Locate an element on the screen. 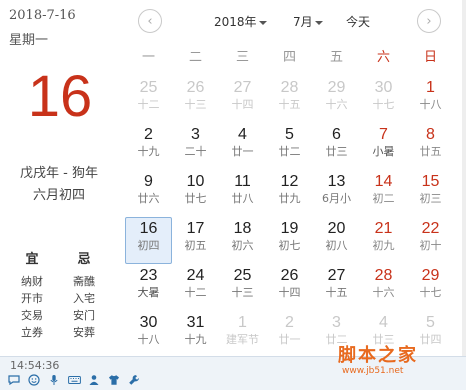 The height and width of the screenshot is (390, 466). lunar-day: 廿一 is located at coordinates (289, 339).